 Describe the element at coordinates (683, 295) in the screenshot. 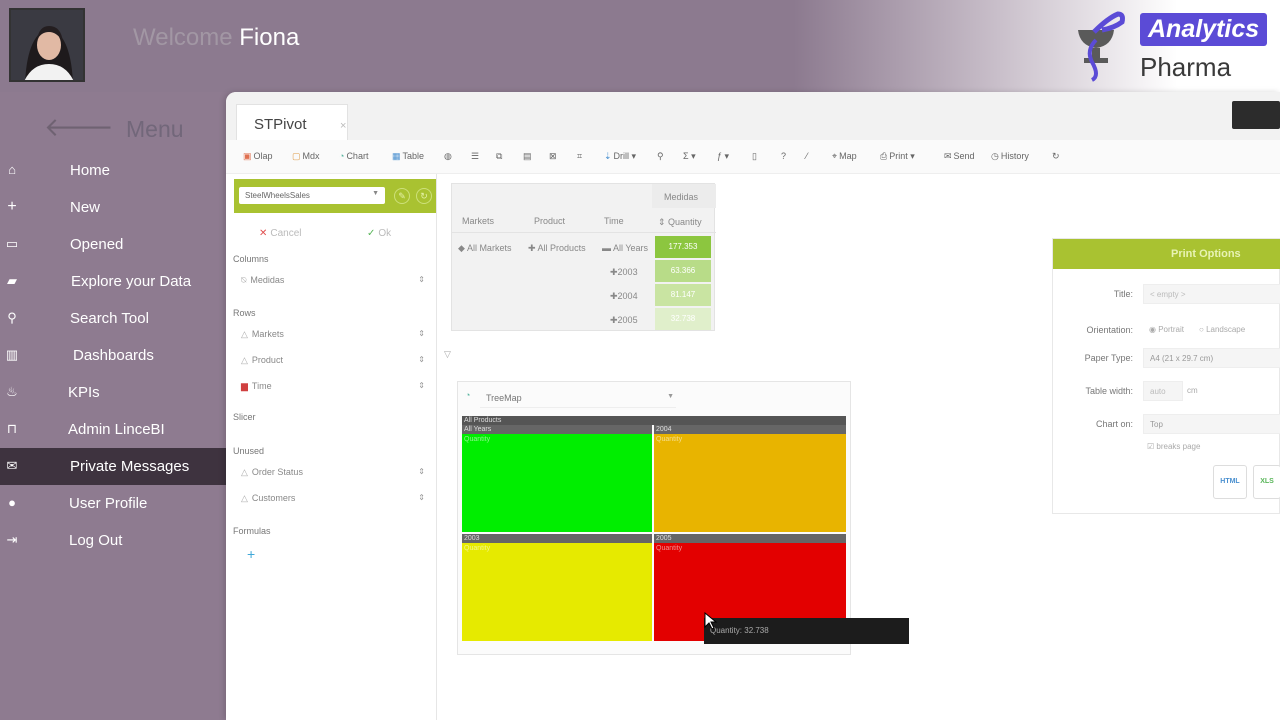

I see `value-2004: 81.147` at that location.